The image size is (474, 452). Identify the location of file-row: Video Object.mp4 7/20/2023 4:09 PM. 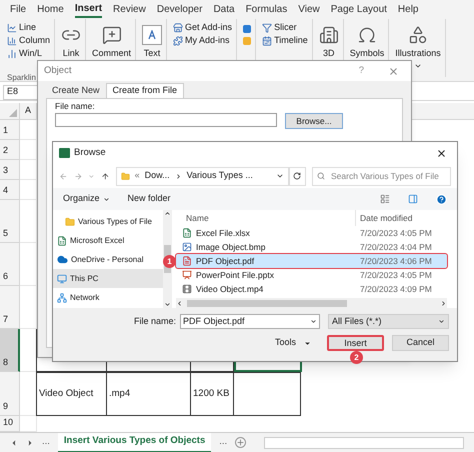
(311, 289).